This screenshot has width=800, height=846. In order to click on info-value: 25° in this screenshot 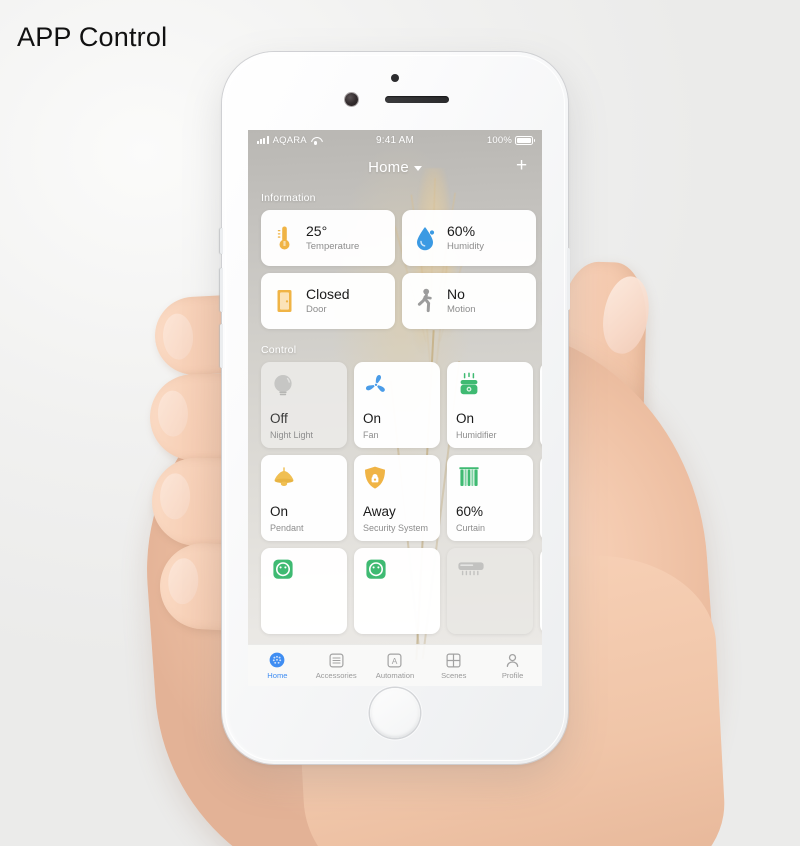, I will do `click(317, 230)`.